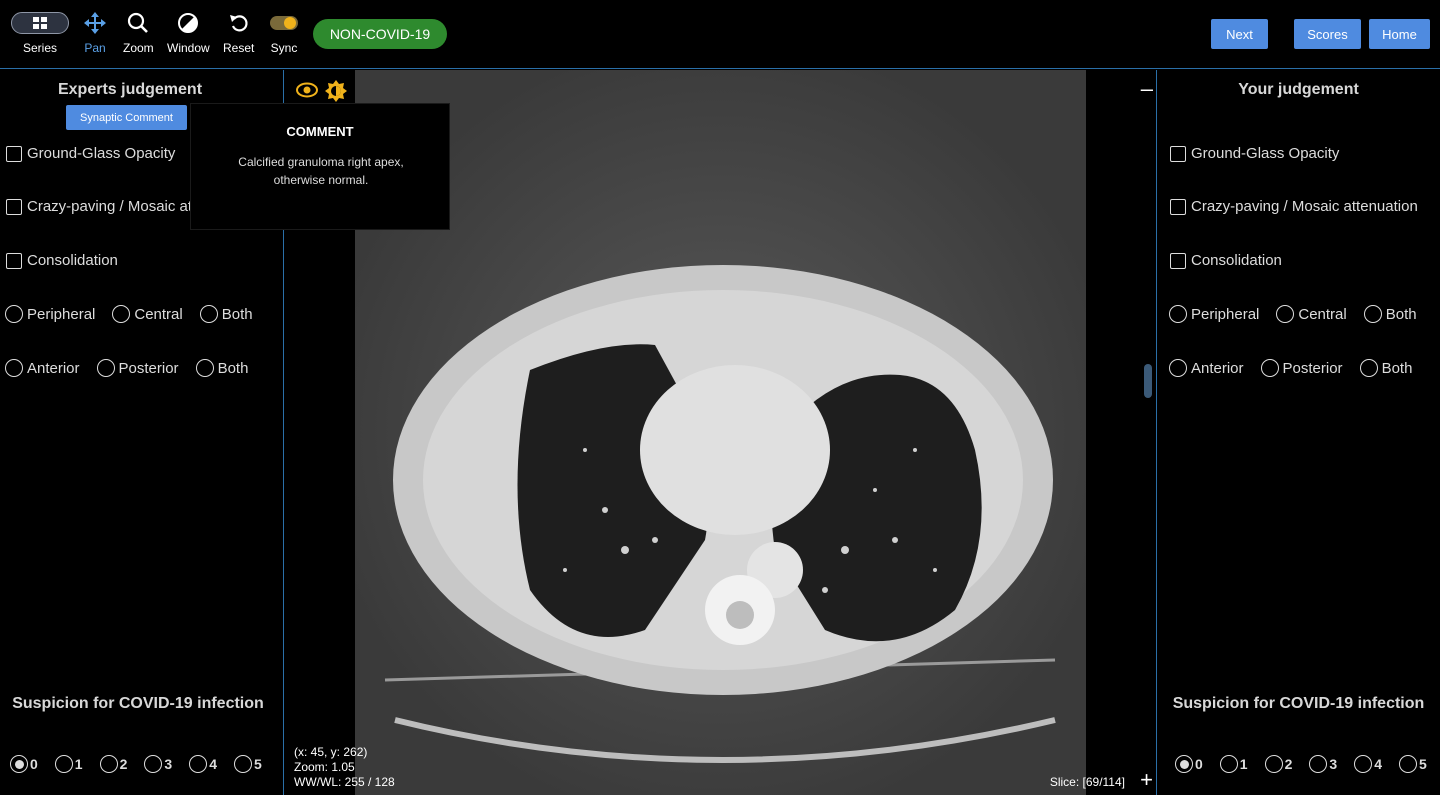 This screenshot has width=1440, height=795. I want to click on experts-both2-option: Both, so click(222, 368).